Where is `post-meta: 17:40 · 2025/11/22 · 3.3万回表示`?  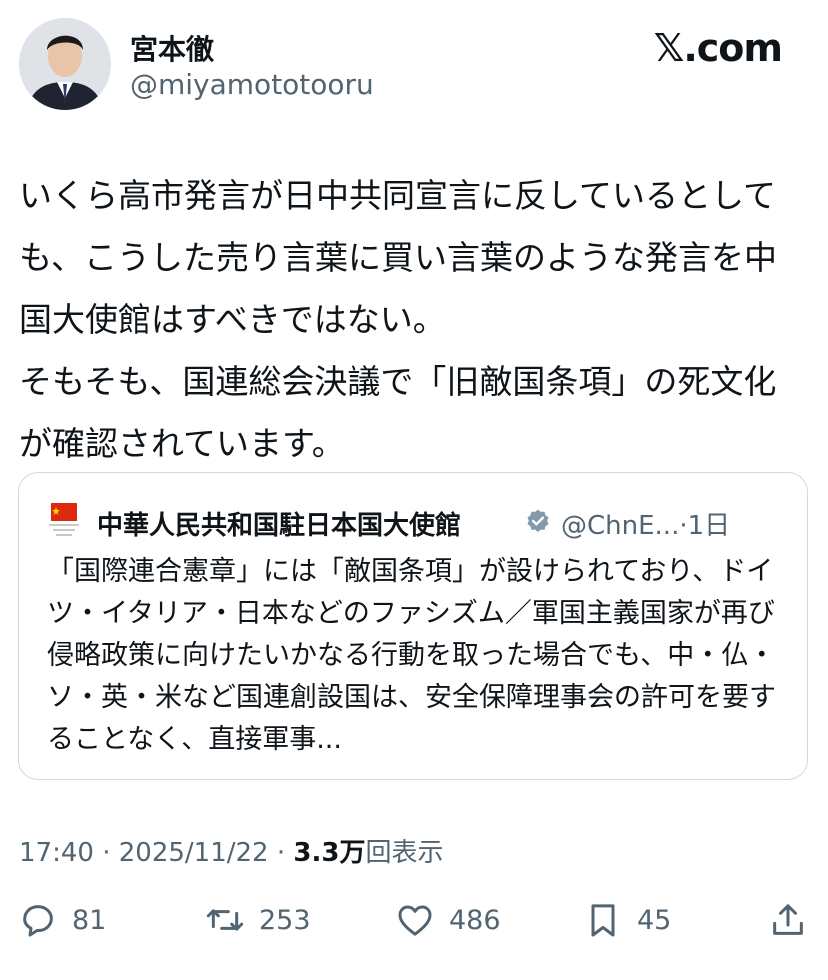 post-meta: 17:40 · 2025/11/22 · 3.3万回表示 is located at coordinates (231, 850).